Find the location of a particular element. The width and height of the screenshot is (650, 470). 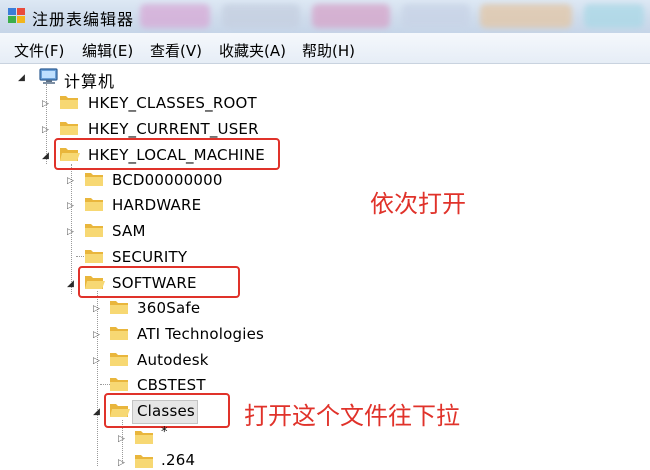

annotation-open-in-order: 依次打开 is located at coordinates (418, 204).